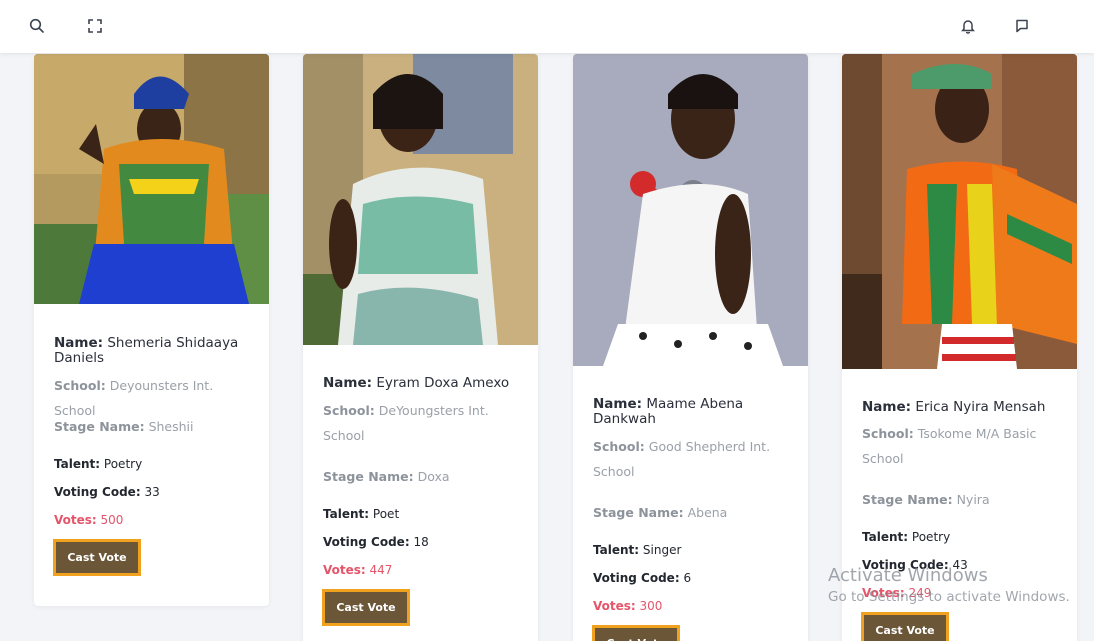 Image resolution: width=1094 pixels, height=641 pixels. What do you see at coordinates (358, 570) in the screenshot?
I see `contestant-votes: Votes: 447` at bounding box center [358, 570].